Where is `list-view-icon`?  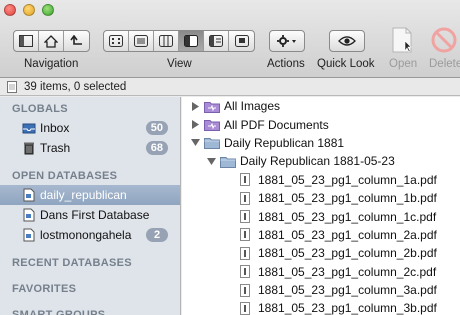
list-view-icon is located at coordinates (141, 41).